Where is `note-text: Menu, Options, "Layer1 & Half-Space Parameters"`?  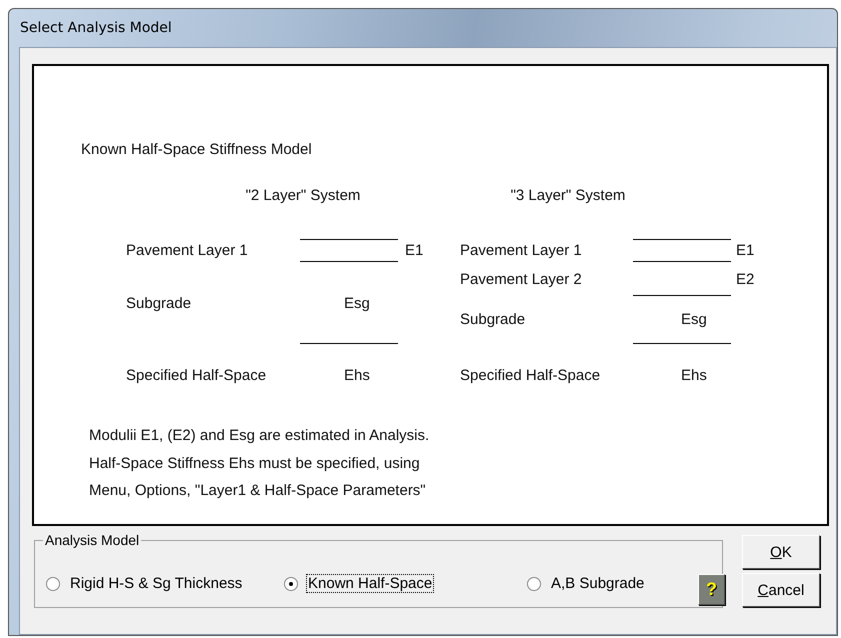 note-text: Menu, Options, "Layer1 & Half-Space Parameters" is located at coordinates (257, 491).